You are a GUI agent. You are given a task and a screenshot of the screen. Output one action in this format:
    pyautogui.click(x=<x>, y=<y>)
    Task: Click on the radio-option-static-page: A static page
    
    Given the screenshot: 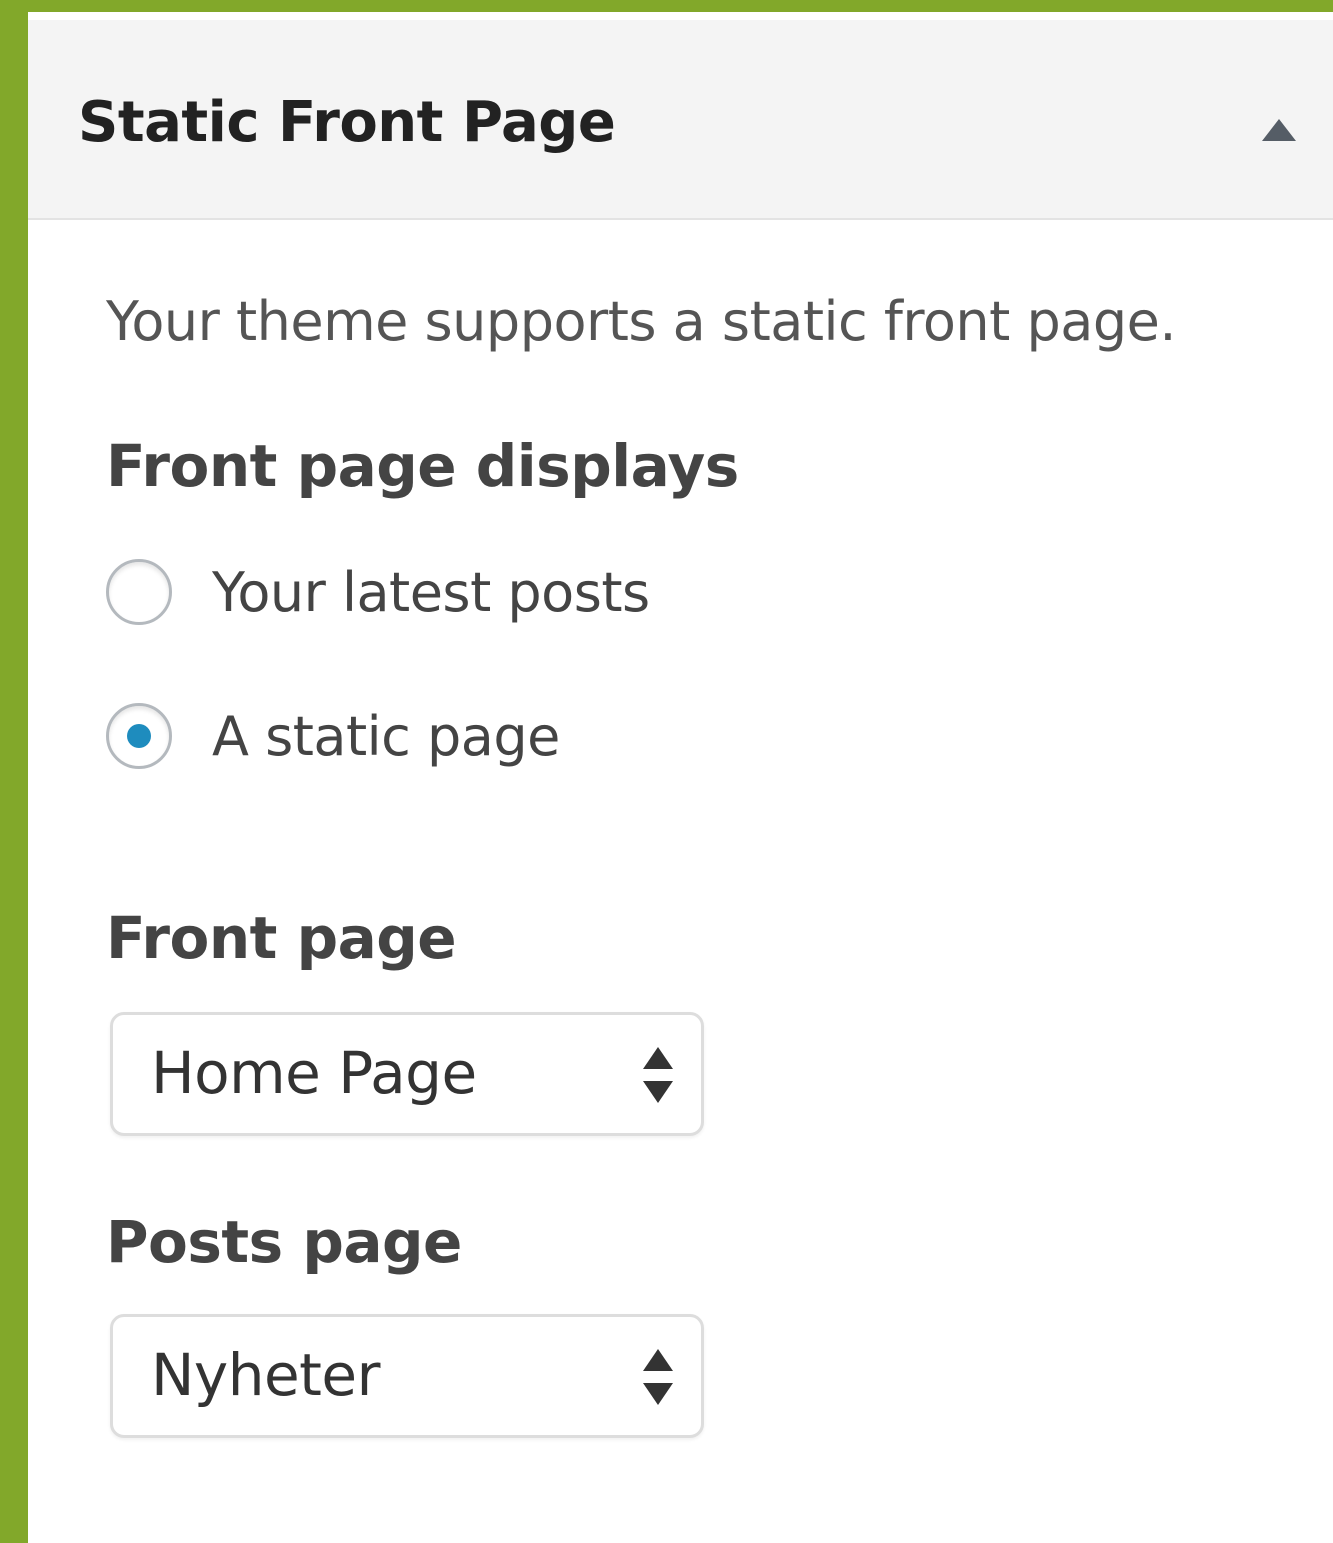 What is the action you would take?
    pyautogui.click(x=333, y=736)
    